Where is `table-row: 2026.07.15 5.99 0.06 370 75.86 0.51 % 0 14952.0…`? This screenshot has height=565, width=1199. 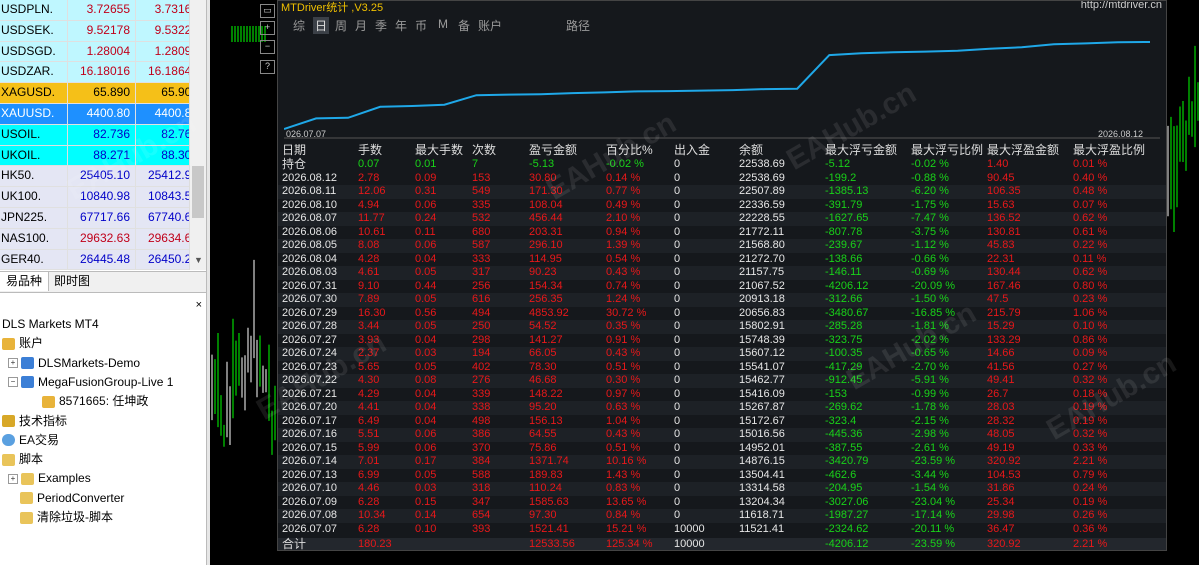
table-row: 2026.07.15 5.99 0.06 370 75.86 0.51 % 0 14952.0… is located at coordinates (722, 449).